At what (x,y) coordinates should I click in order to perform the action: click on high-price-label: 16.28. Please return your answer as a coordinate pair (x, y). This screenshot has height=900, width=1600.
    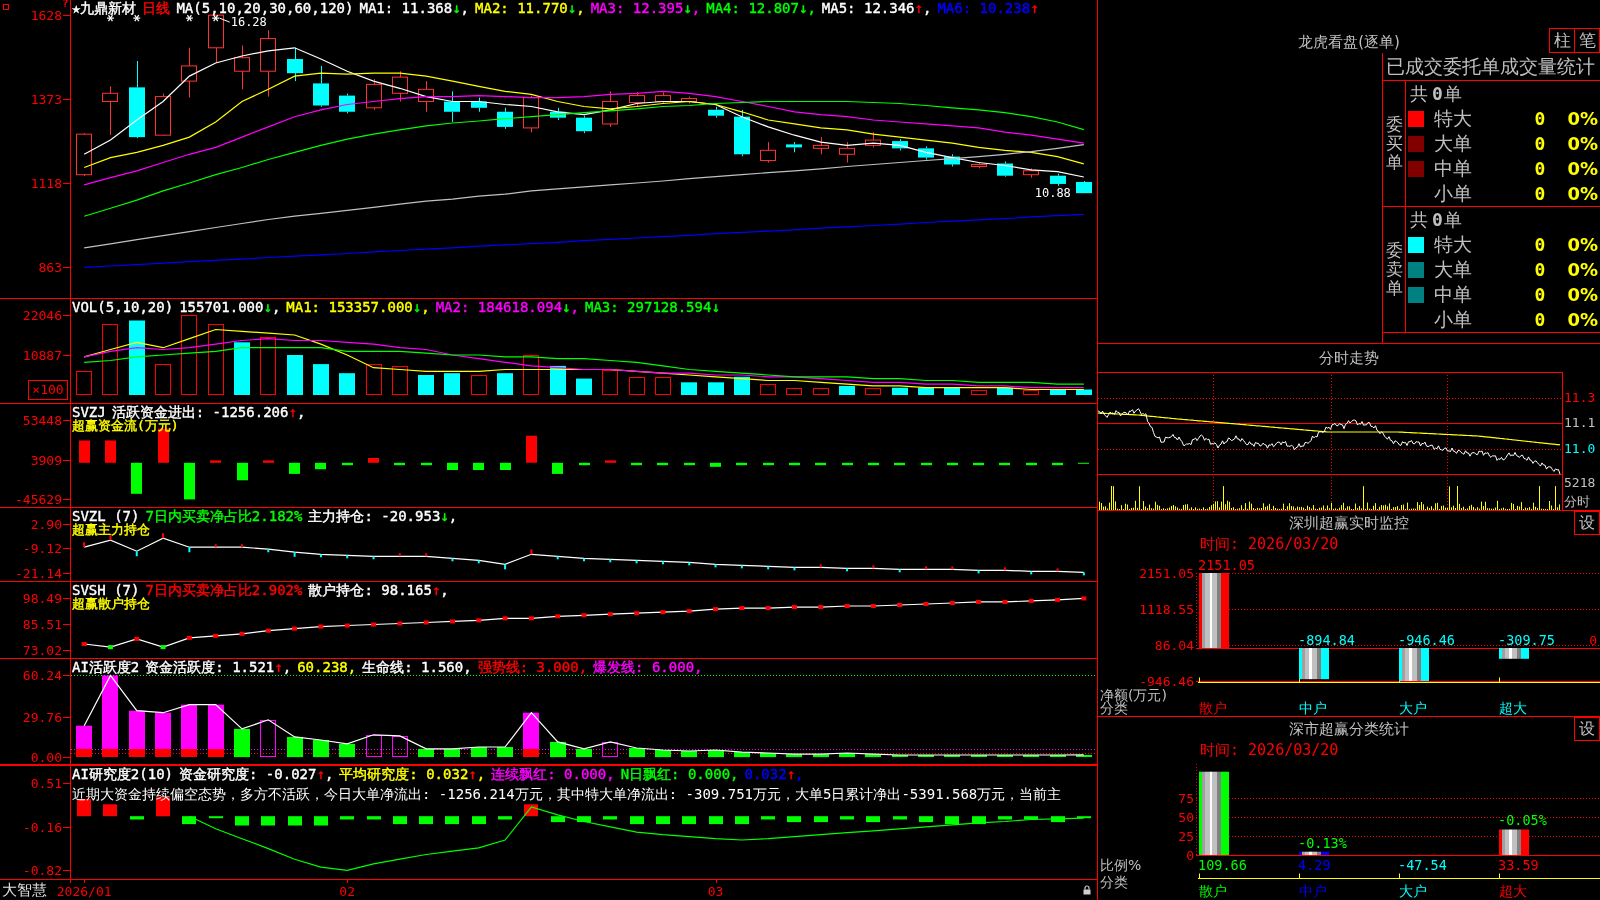
    Looking at the image, I should click on (243, 22).